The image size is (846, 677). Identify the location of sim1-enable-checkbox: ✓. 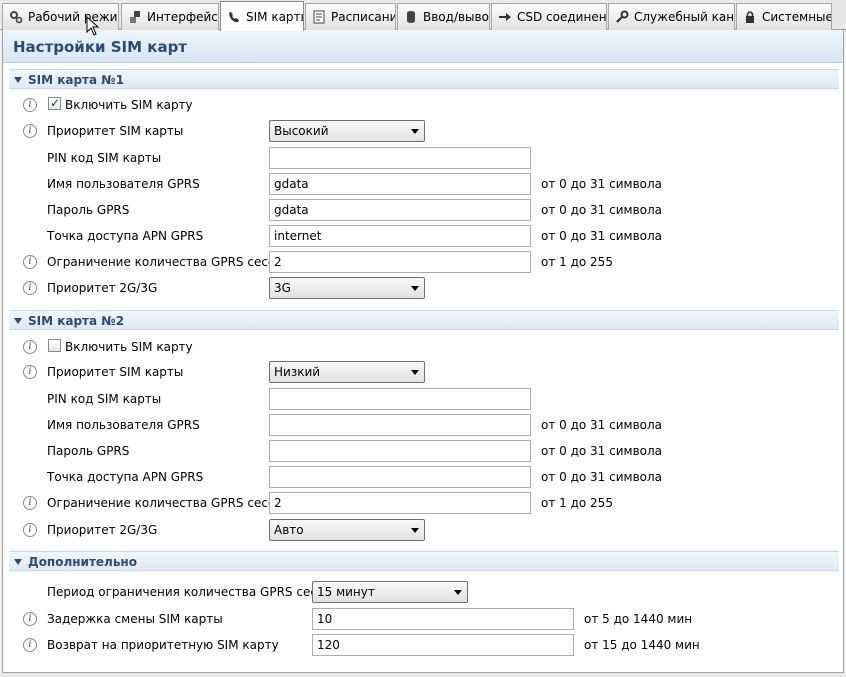
(54, 103).